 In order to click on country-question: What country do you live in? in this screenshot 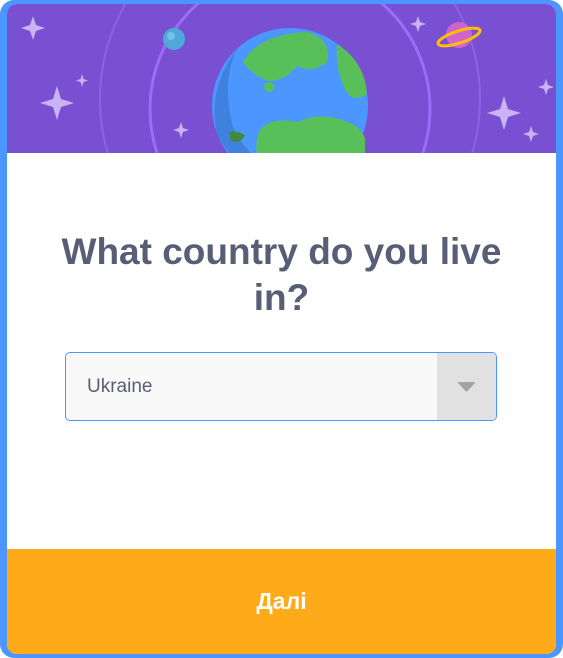, I will do `click(281, 274)`.